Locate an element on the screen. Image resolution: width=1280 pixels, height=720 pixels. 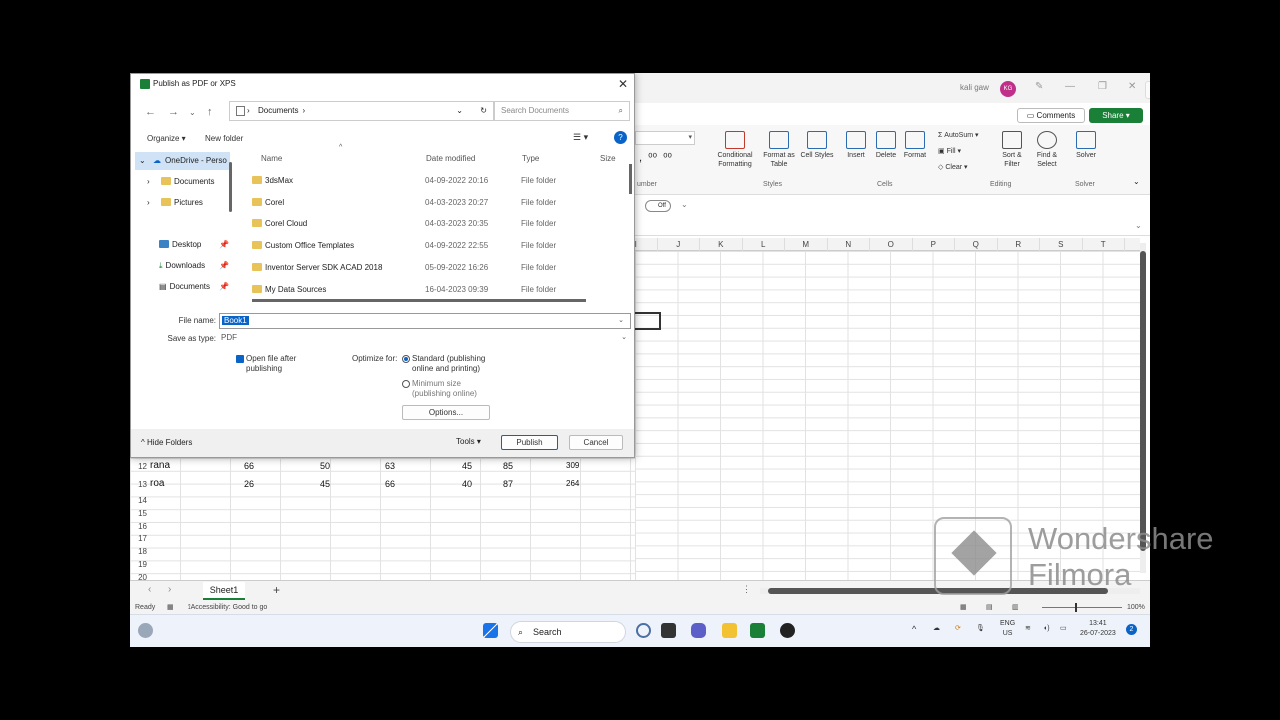
tray-chevron-icon: ^ is located at coordinates (914, 629).